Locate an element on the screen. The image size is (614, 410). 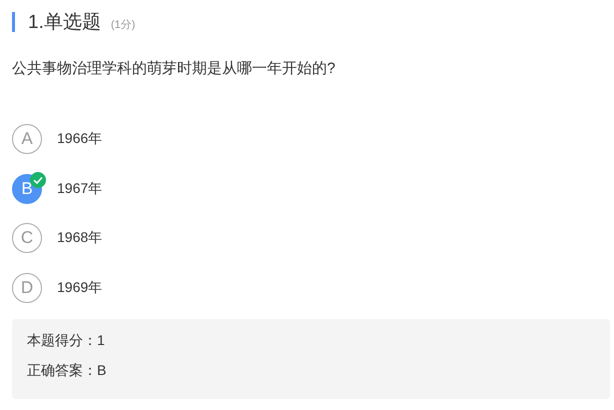
option-text: 1969年 is located at coordinates (79, 288).